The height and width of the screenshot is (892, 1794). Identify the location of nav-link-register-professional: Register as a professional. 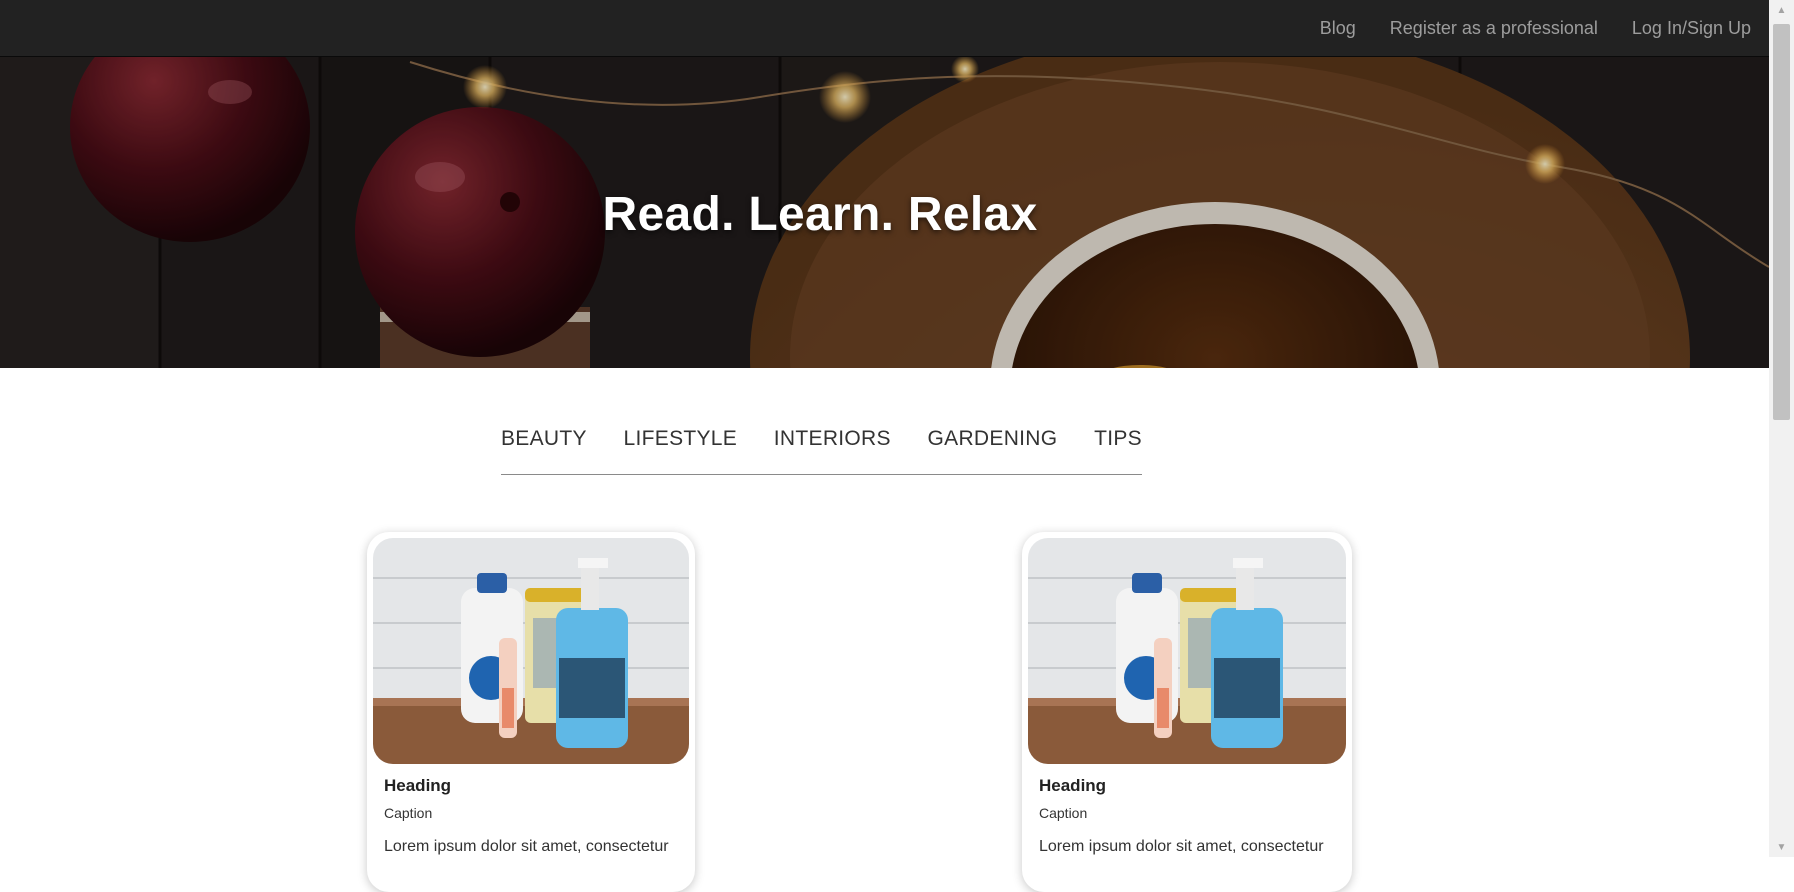
(1494, 28).